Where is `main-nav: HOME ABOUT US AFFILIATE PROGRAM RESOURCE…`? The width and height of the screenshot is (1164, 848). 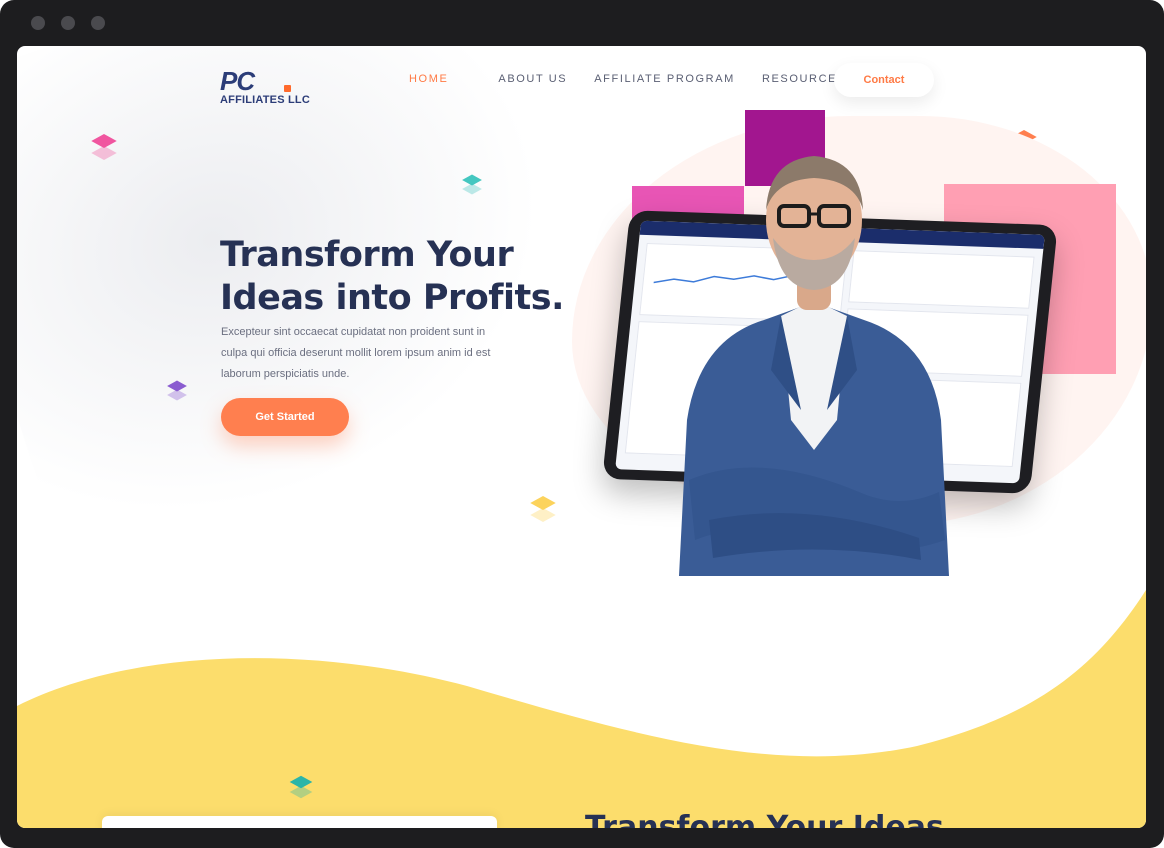 main-nav: HOME ABOUT US AFFILIATE PROGRAM RESOURCE… is located at coordinates (641, 79).